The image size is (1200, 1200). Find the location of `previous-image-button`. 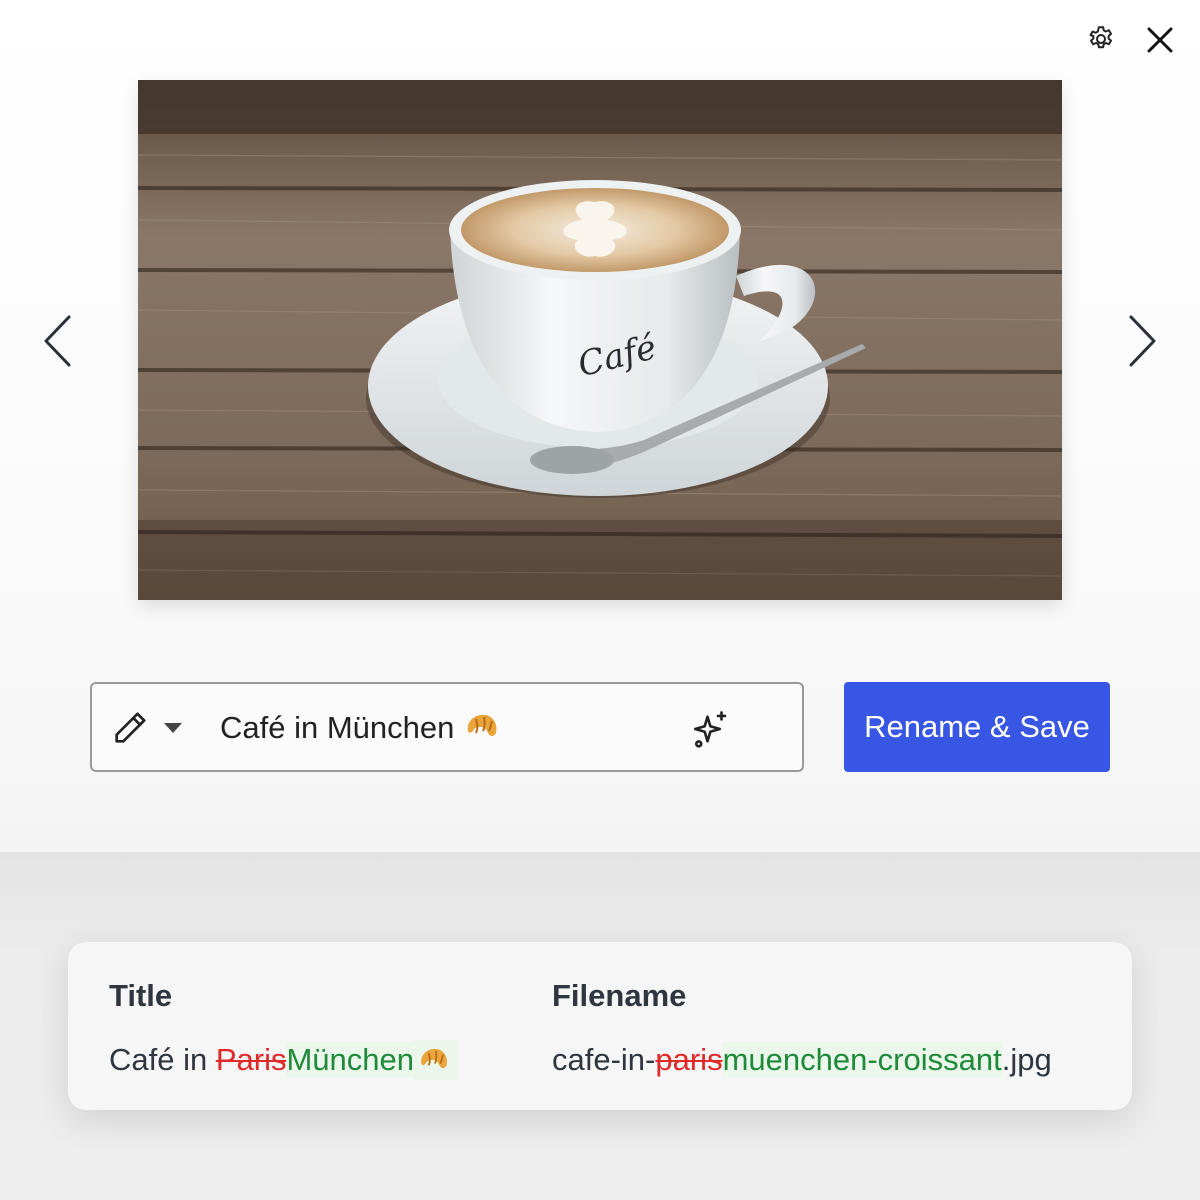

previous-image-button is located at coordinates (57, 341).